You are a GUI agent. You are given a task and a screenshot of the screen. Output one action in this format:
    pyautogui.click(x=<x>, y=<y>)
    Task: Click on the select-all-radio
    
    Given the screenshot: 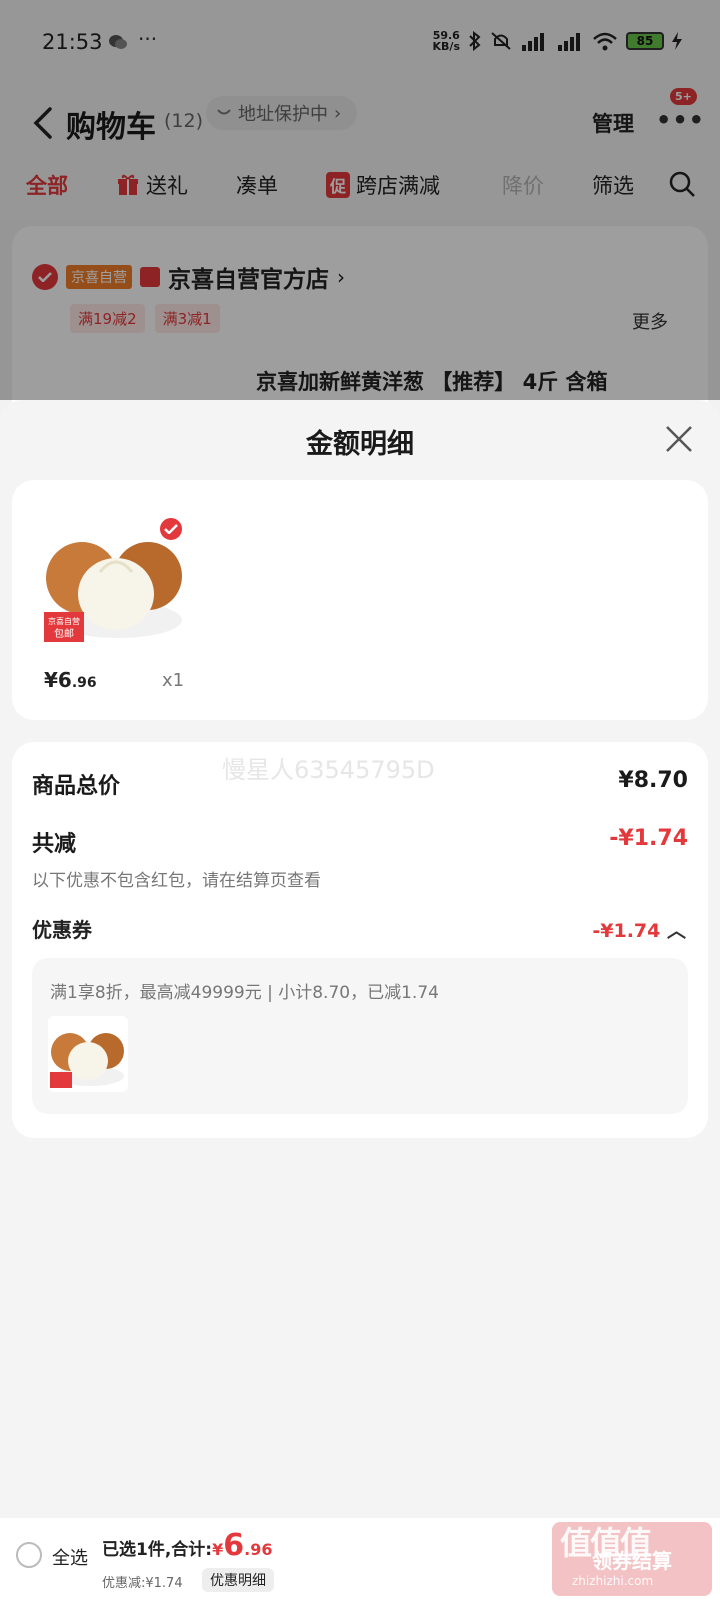 What is the action you would take?
    pyautogui.click(x=29, y=1555)
    